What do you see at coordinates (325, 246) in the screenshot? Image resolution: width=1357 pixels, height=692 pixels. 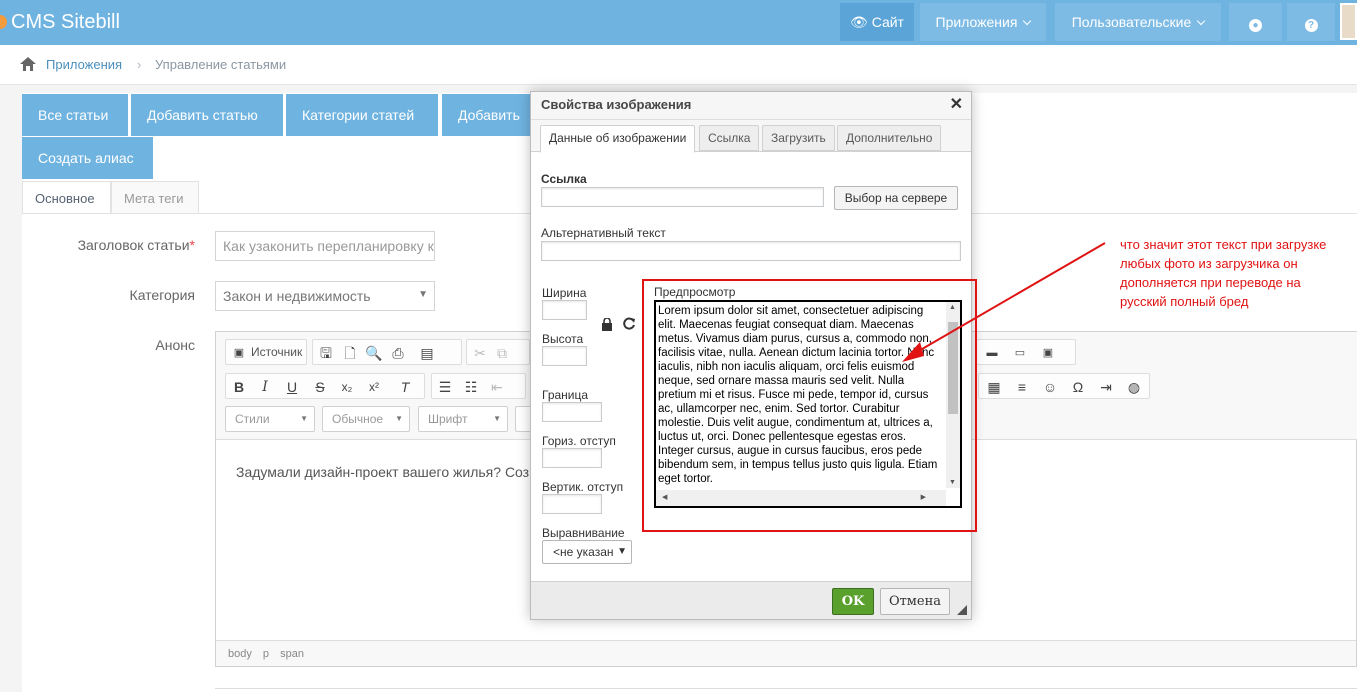 I see `title-input: Как узаконить перепланировку к` at bounding box center [325, 246].